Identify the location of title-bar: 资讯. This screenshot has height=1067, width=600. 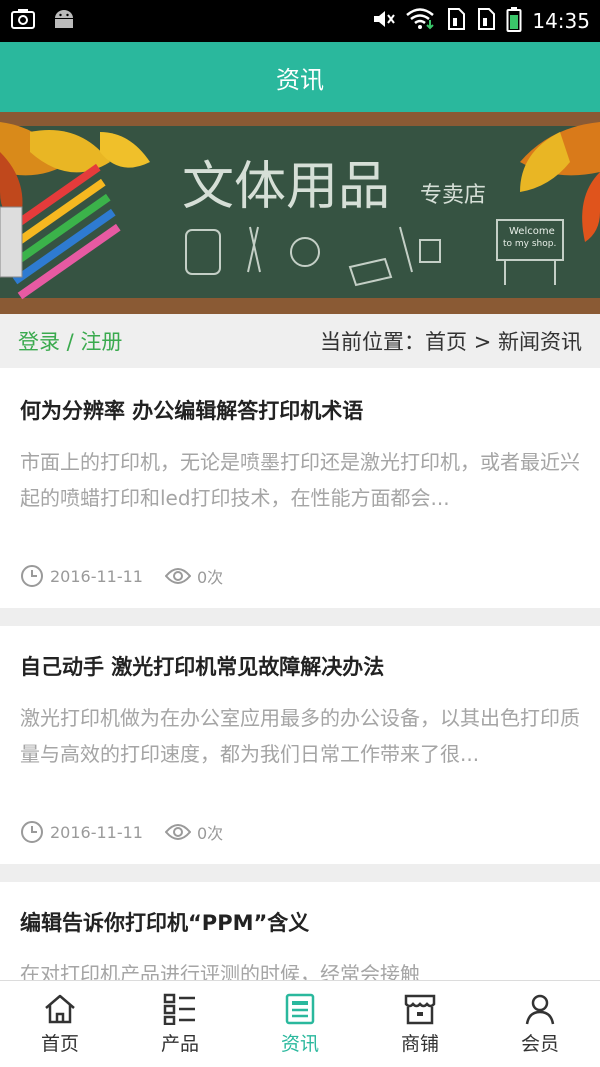
(300, 77).